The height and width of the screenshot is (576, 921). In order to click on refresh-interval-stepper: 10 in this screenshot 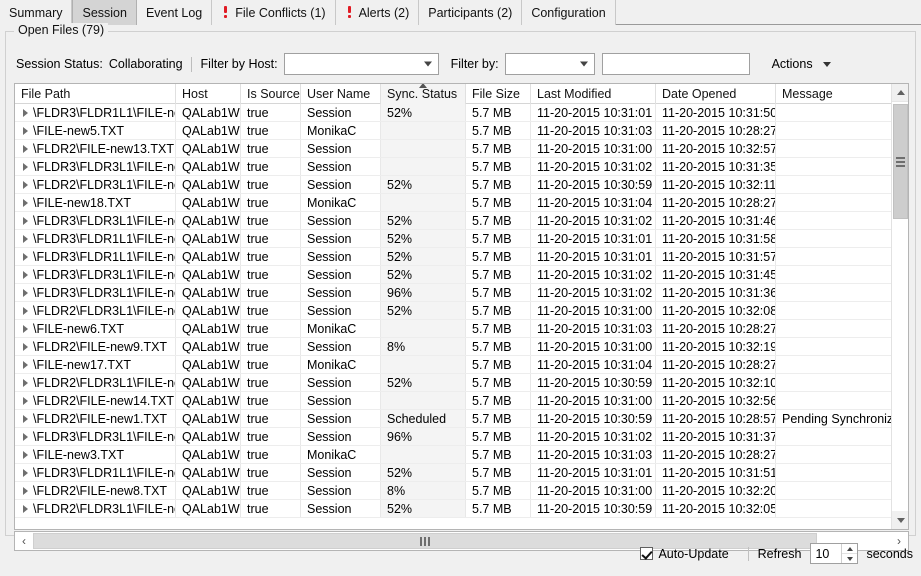, I will do `click(834, 553)`.